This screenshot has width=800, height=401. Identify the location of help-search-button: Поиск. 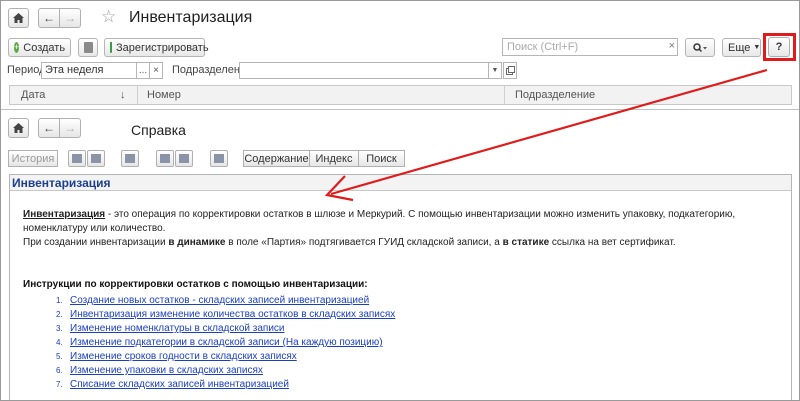
(381, 158).